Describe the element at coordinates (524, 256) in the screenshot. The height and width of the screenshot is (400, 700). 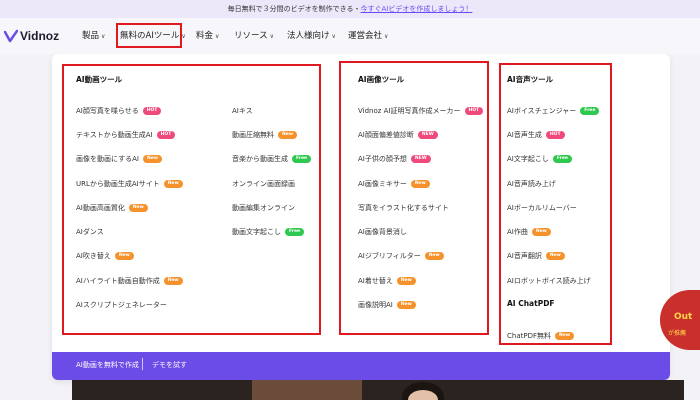
I see `item-label: AI音声翻訳` at that location.